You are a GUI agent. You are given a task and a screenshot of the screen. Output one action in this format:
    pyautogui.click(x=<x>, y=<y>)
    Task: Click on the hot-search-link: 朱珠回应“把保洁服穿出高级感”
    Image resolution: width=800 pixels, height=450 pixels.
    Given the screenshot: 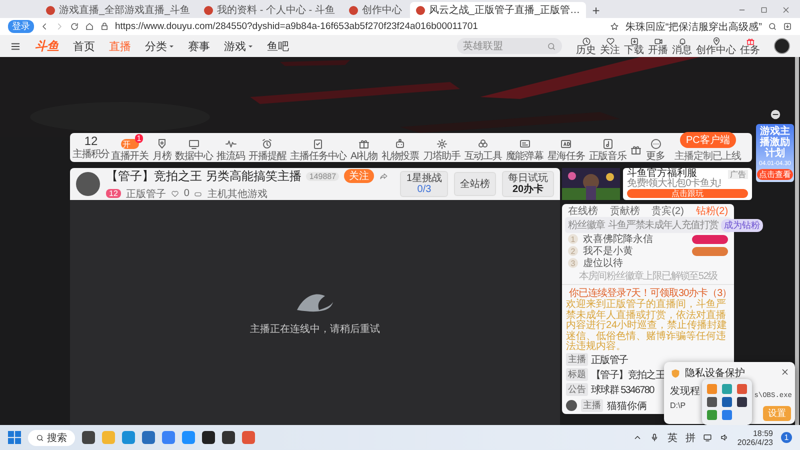 What is the action you would take?
    pyautogui.click(x=693, y=27)
    